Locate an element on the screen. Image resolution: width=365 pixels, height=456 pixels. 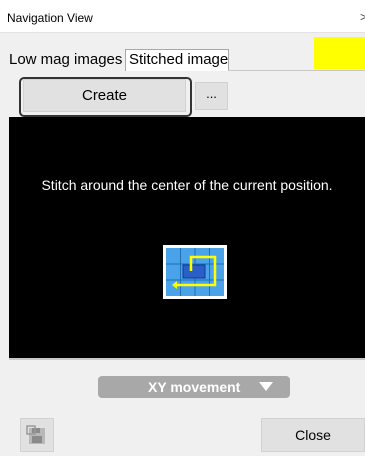
panel-bottom-border is located at coordinates (187, 359).